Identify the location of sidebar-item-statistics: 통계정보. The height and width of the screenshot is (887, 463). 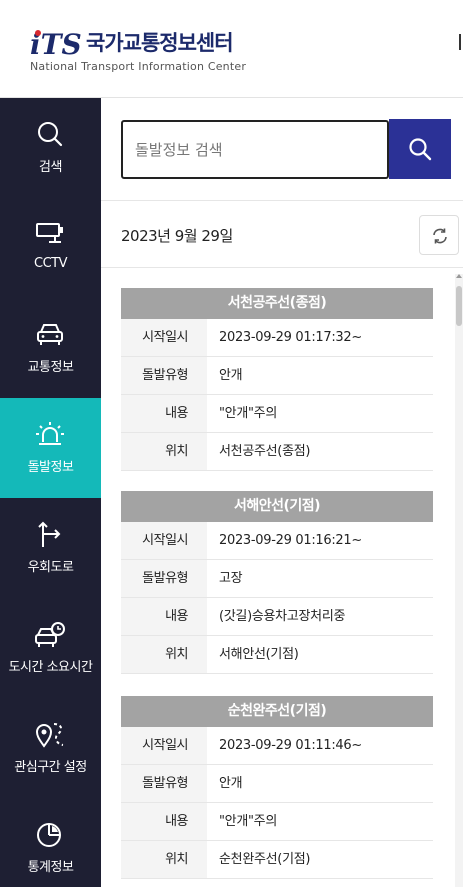
(50, 842).